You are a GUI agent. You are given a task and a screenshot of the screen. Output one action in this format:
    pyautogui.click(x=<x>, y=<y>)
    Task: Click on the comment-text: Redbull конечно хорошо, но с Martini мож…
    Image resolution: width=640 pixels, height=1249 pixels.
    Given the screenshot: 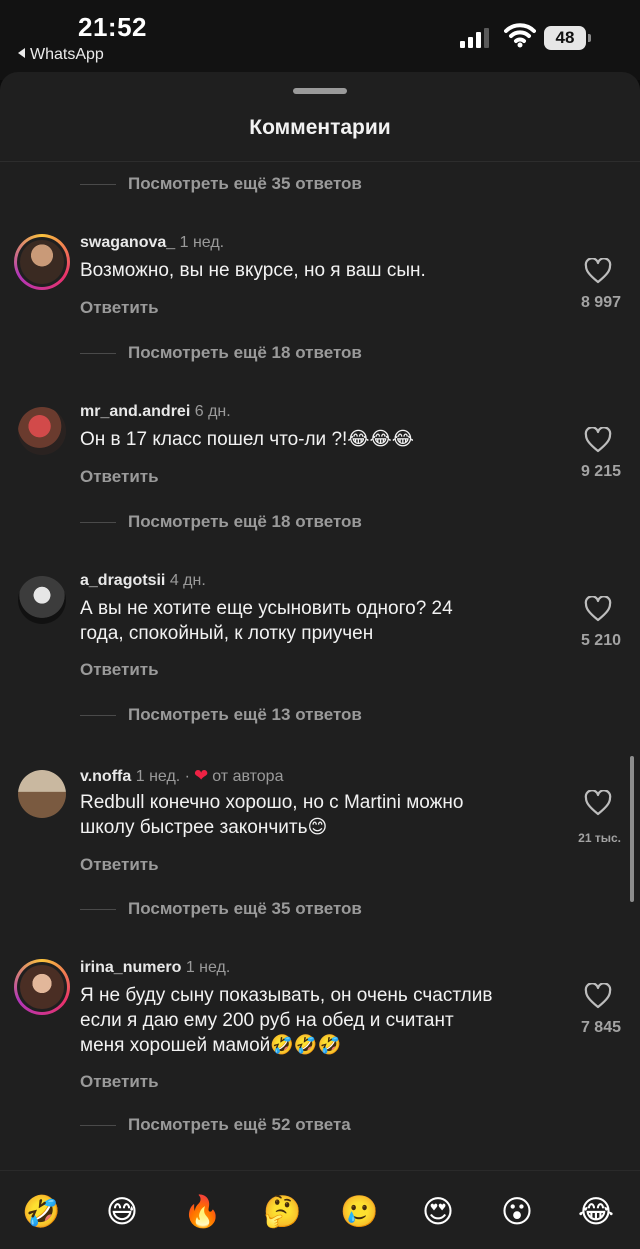 What is the action you would take?
    pyautogui.click(x=315, y=815)
    